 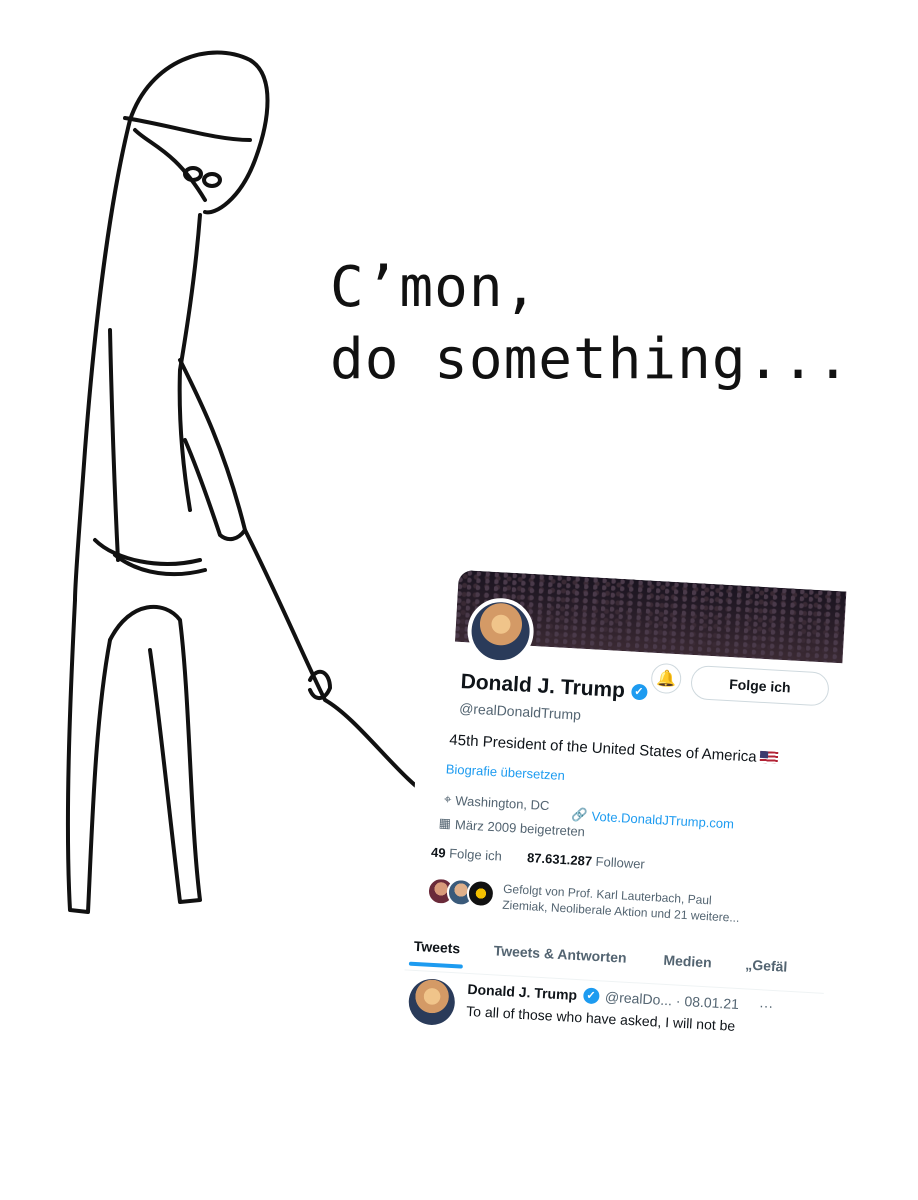 I want to click on translate-bio-link: Biografie übersetzen, so click(x=505, y=772).